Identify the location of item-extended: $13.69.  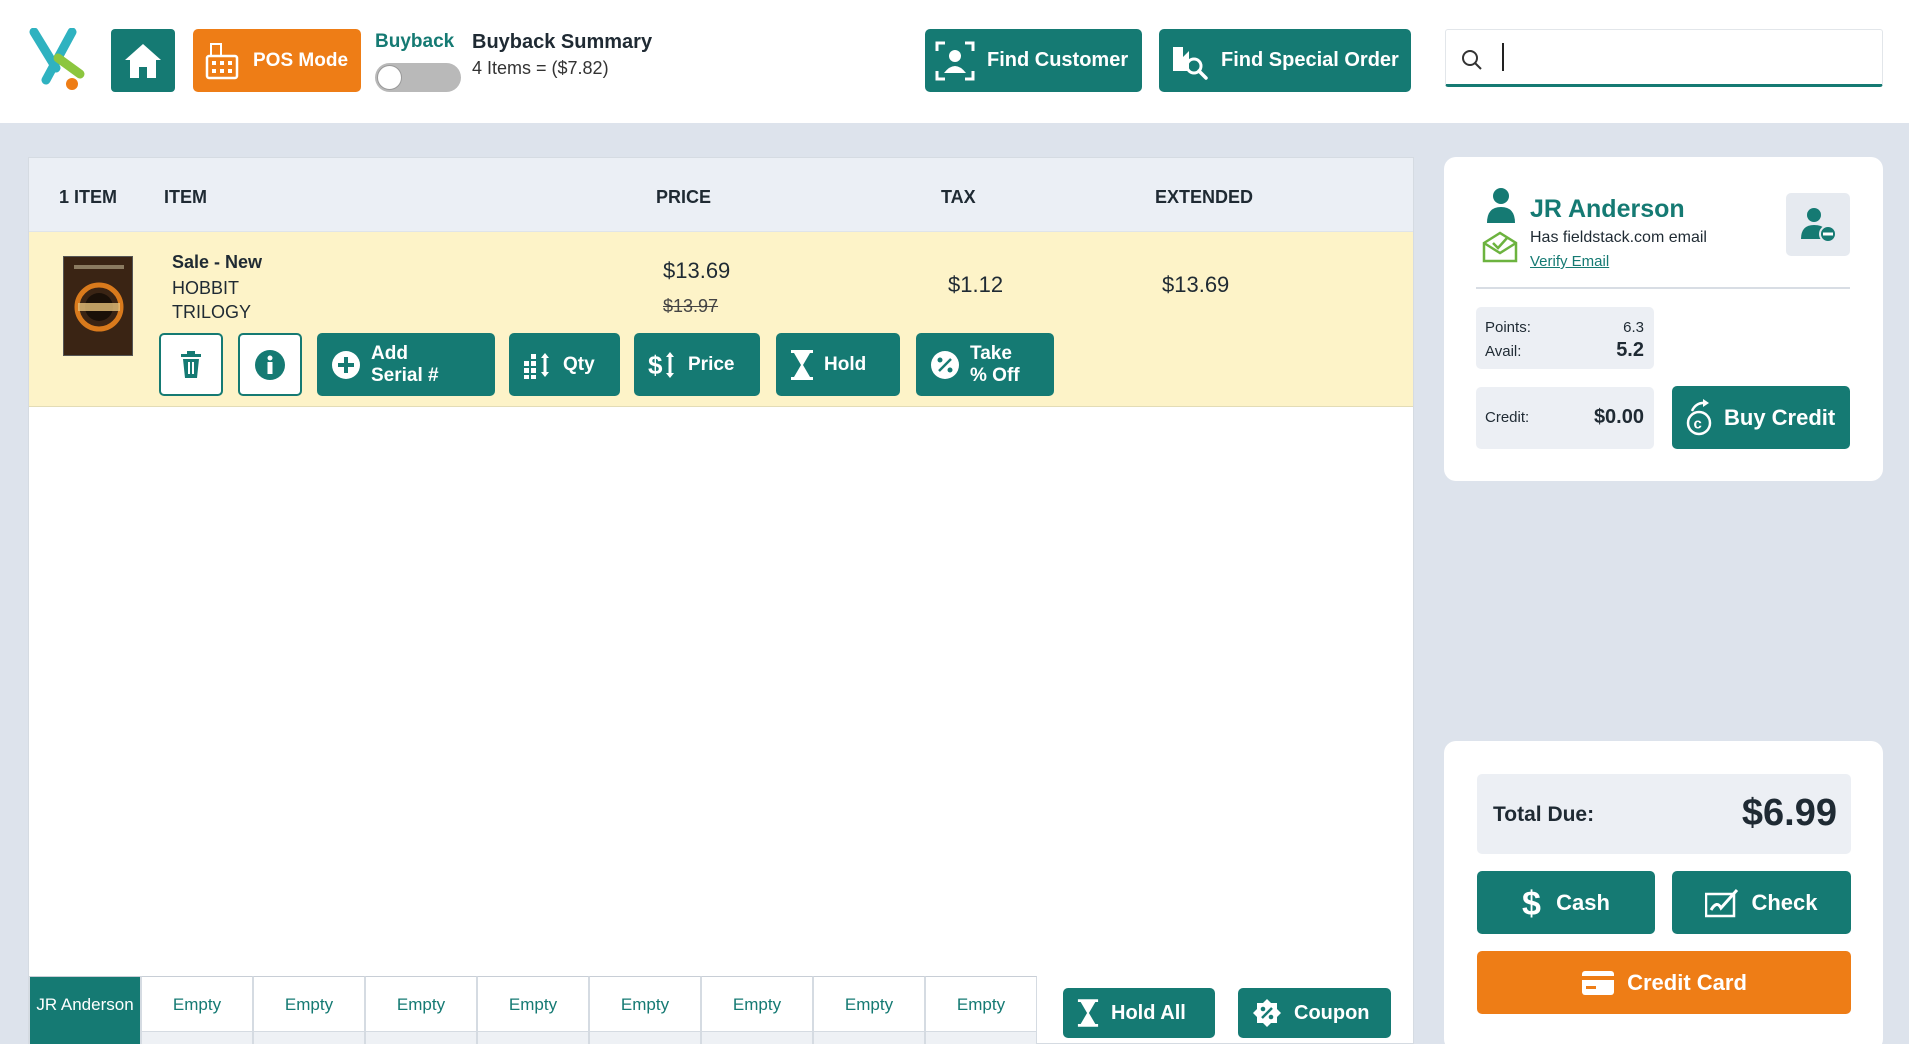
(1196, 284).